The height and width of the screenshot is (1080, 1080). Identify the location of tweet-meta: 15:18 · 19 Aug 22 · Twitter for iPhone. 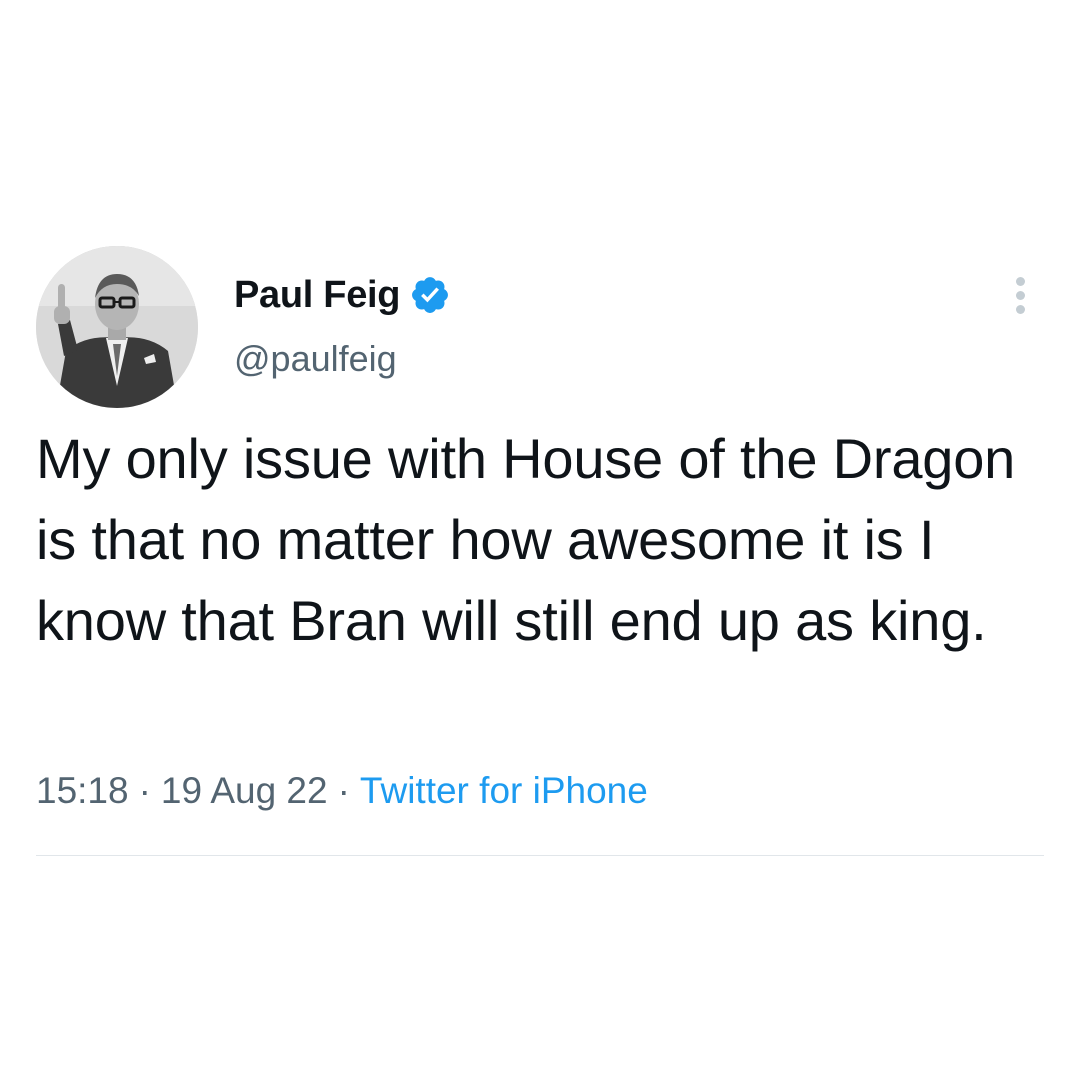
(342, 791).